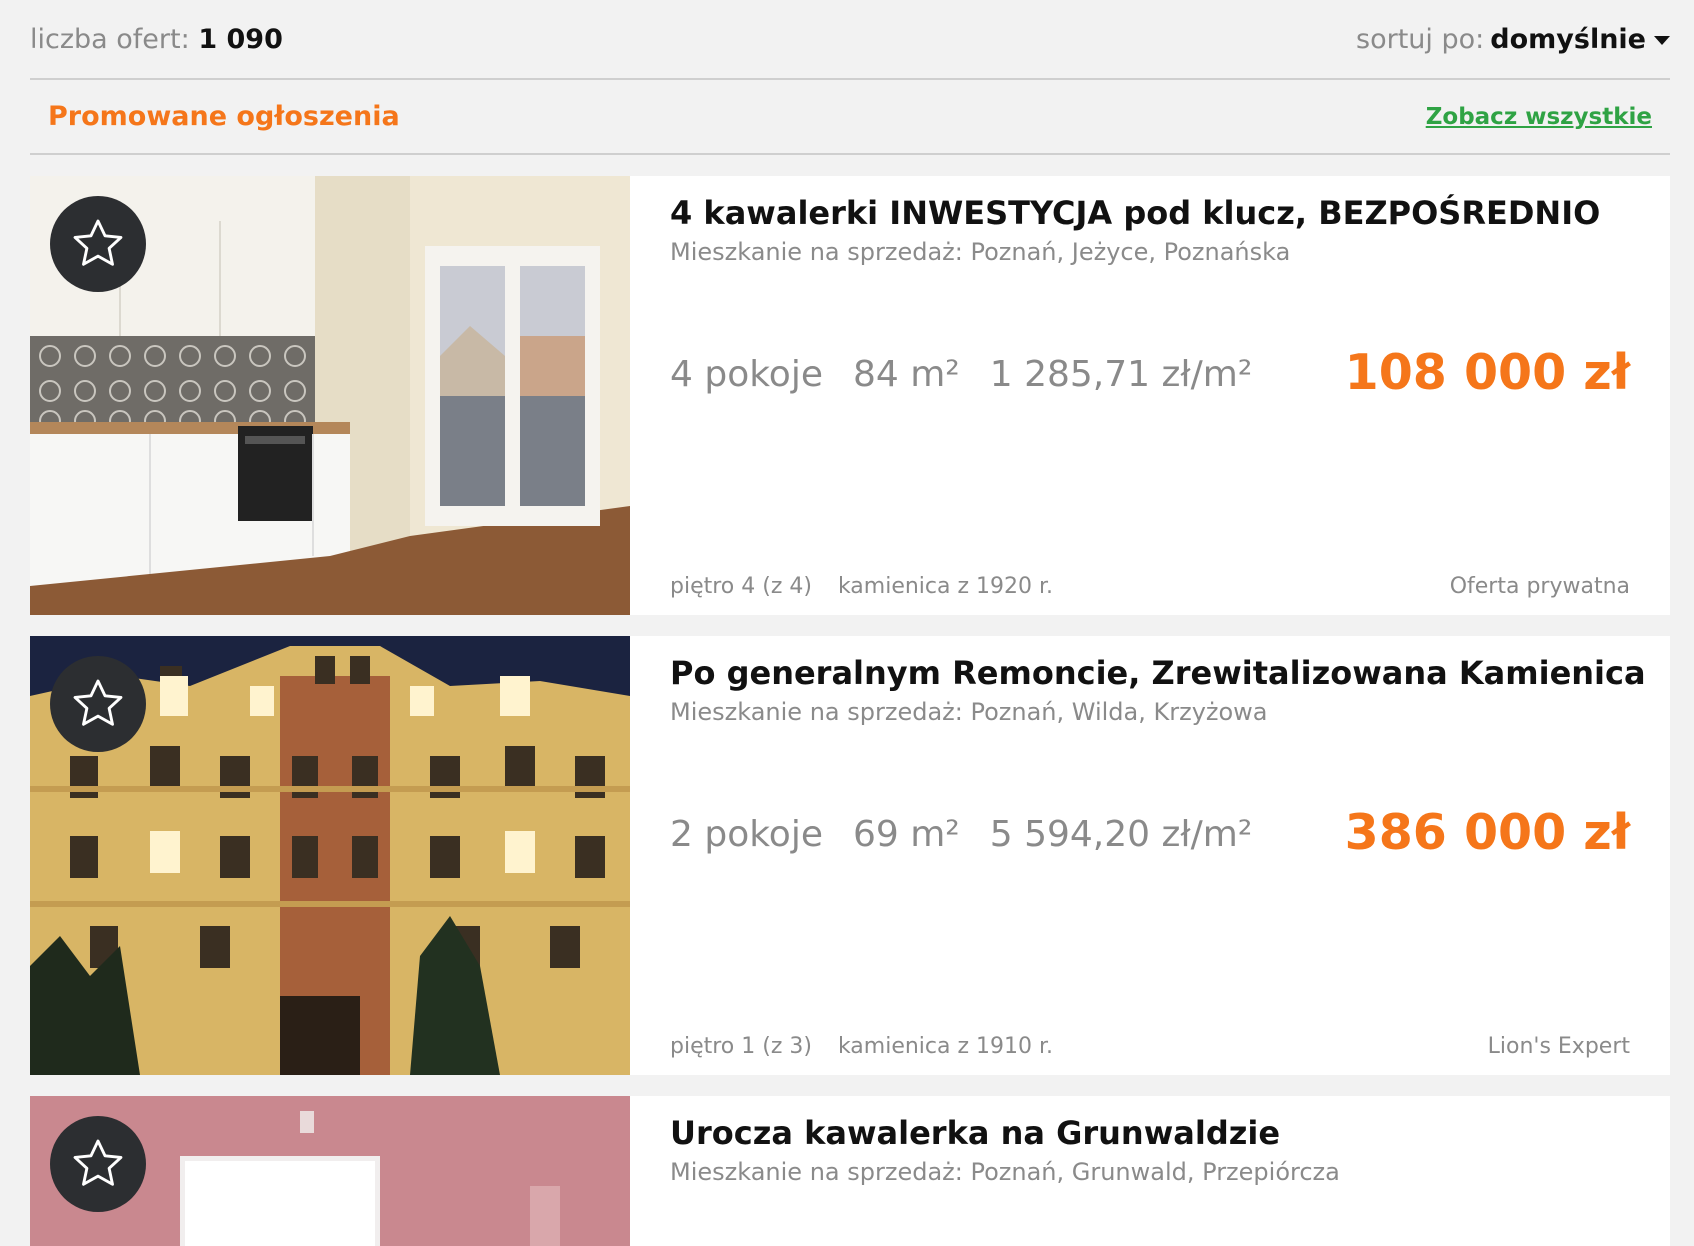  I want to click on listing-price-per-m2: 1 285,71 zł/m², so click(1121, 374).